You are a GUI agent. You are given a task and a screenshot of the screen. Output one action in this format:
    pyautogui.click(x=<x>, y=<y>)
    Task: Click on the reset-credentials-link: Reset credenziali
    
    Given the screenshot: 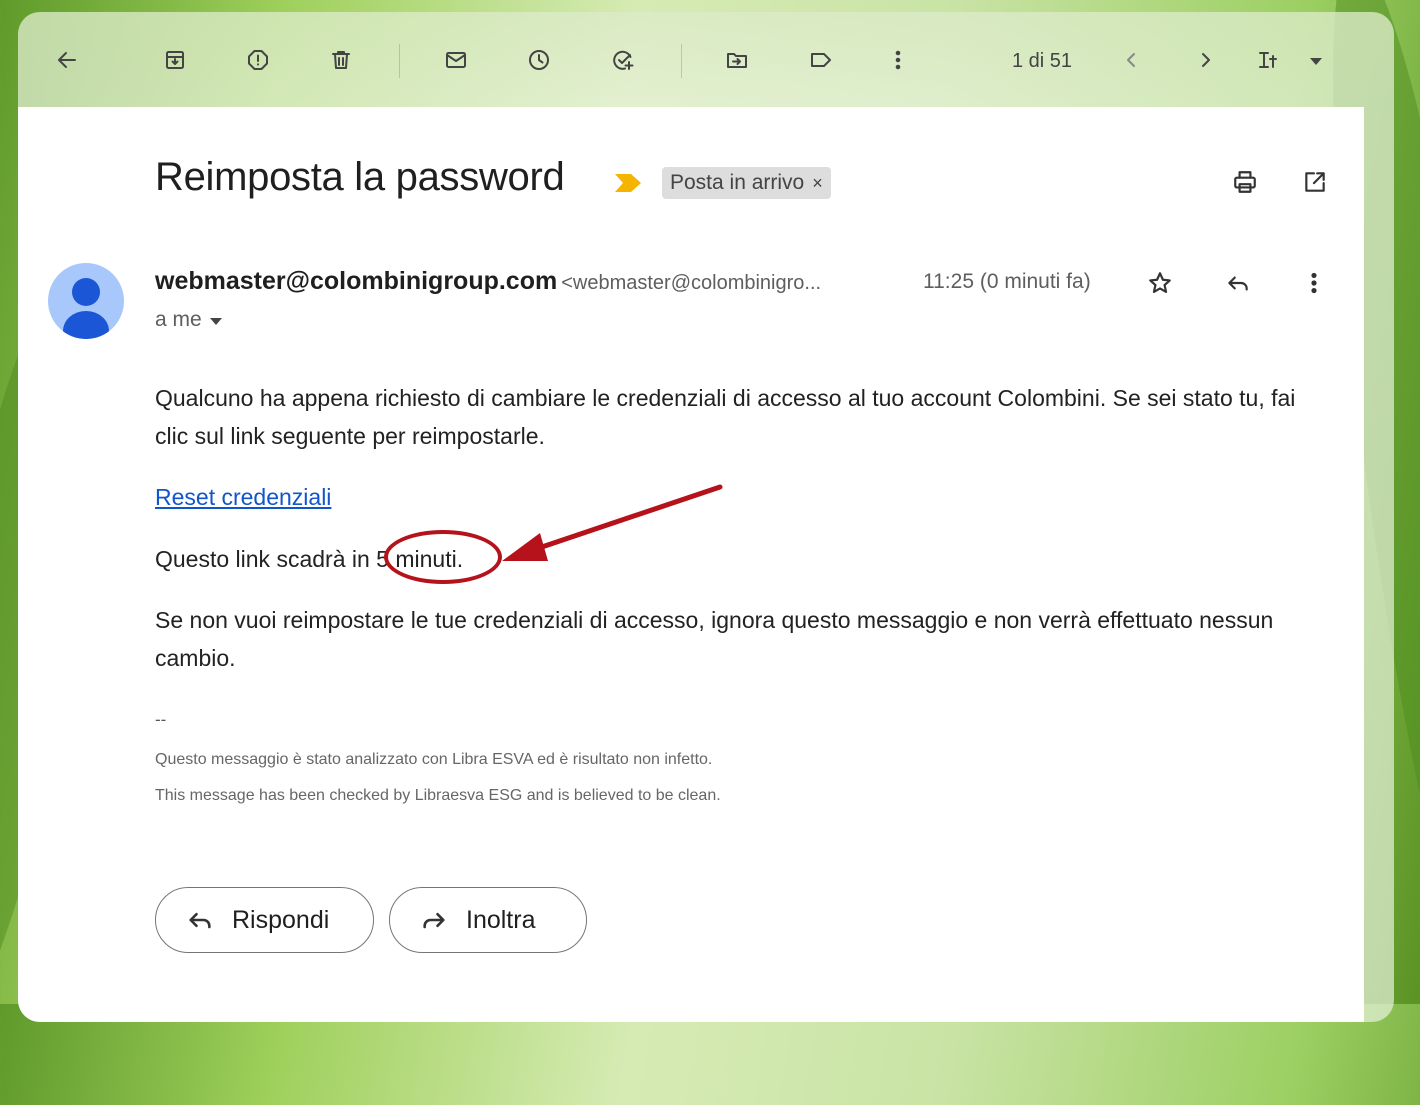 What is the action you would take?
    pyautogui.click(x=243, y=497)
    